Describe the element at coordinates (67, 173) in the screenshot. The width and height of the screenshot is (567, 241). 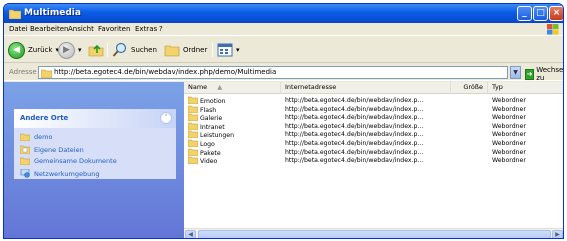
I see `task-link-label: Netzwerkumgebung` at that location.